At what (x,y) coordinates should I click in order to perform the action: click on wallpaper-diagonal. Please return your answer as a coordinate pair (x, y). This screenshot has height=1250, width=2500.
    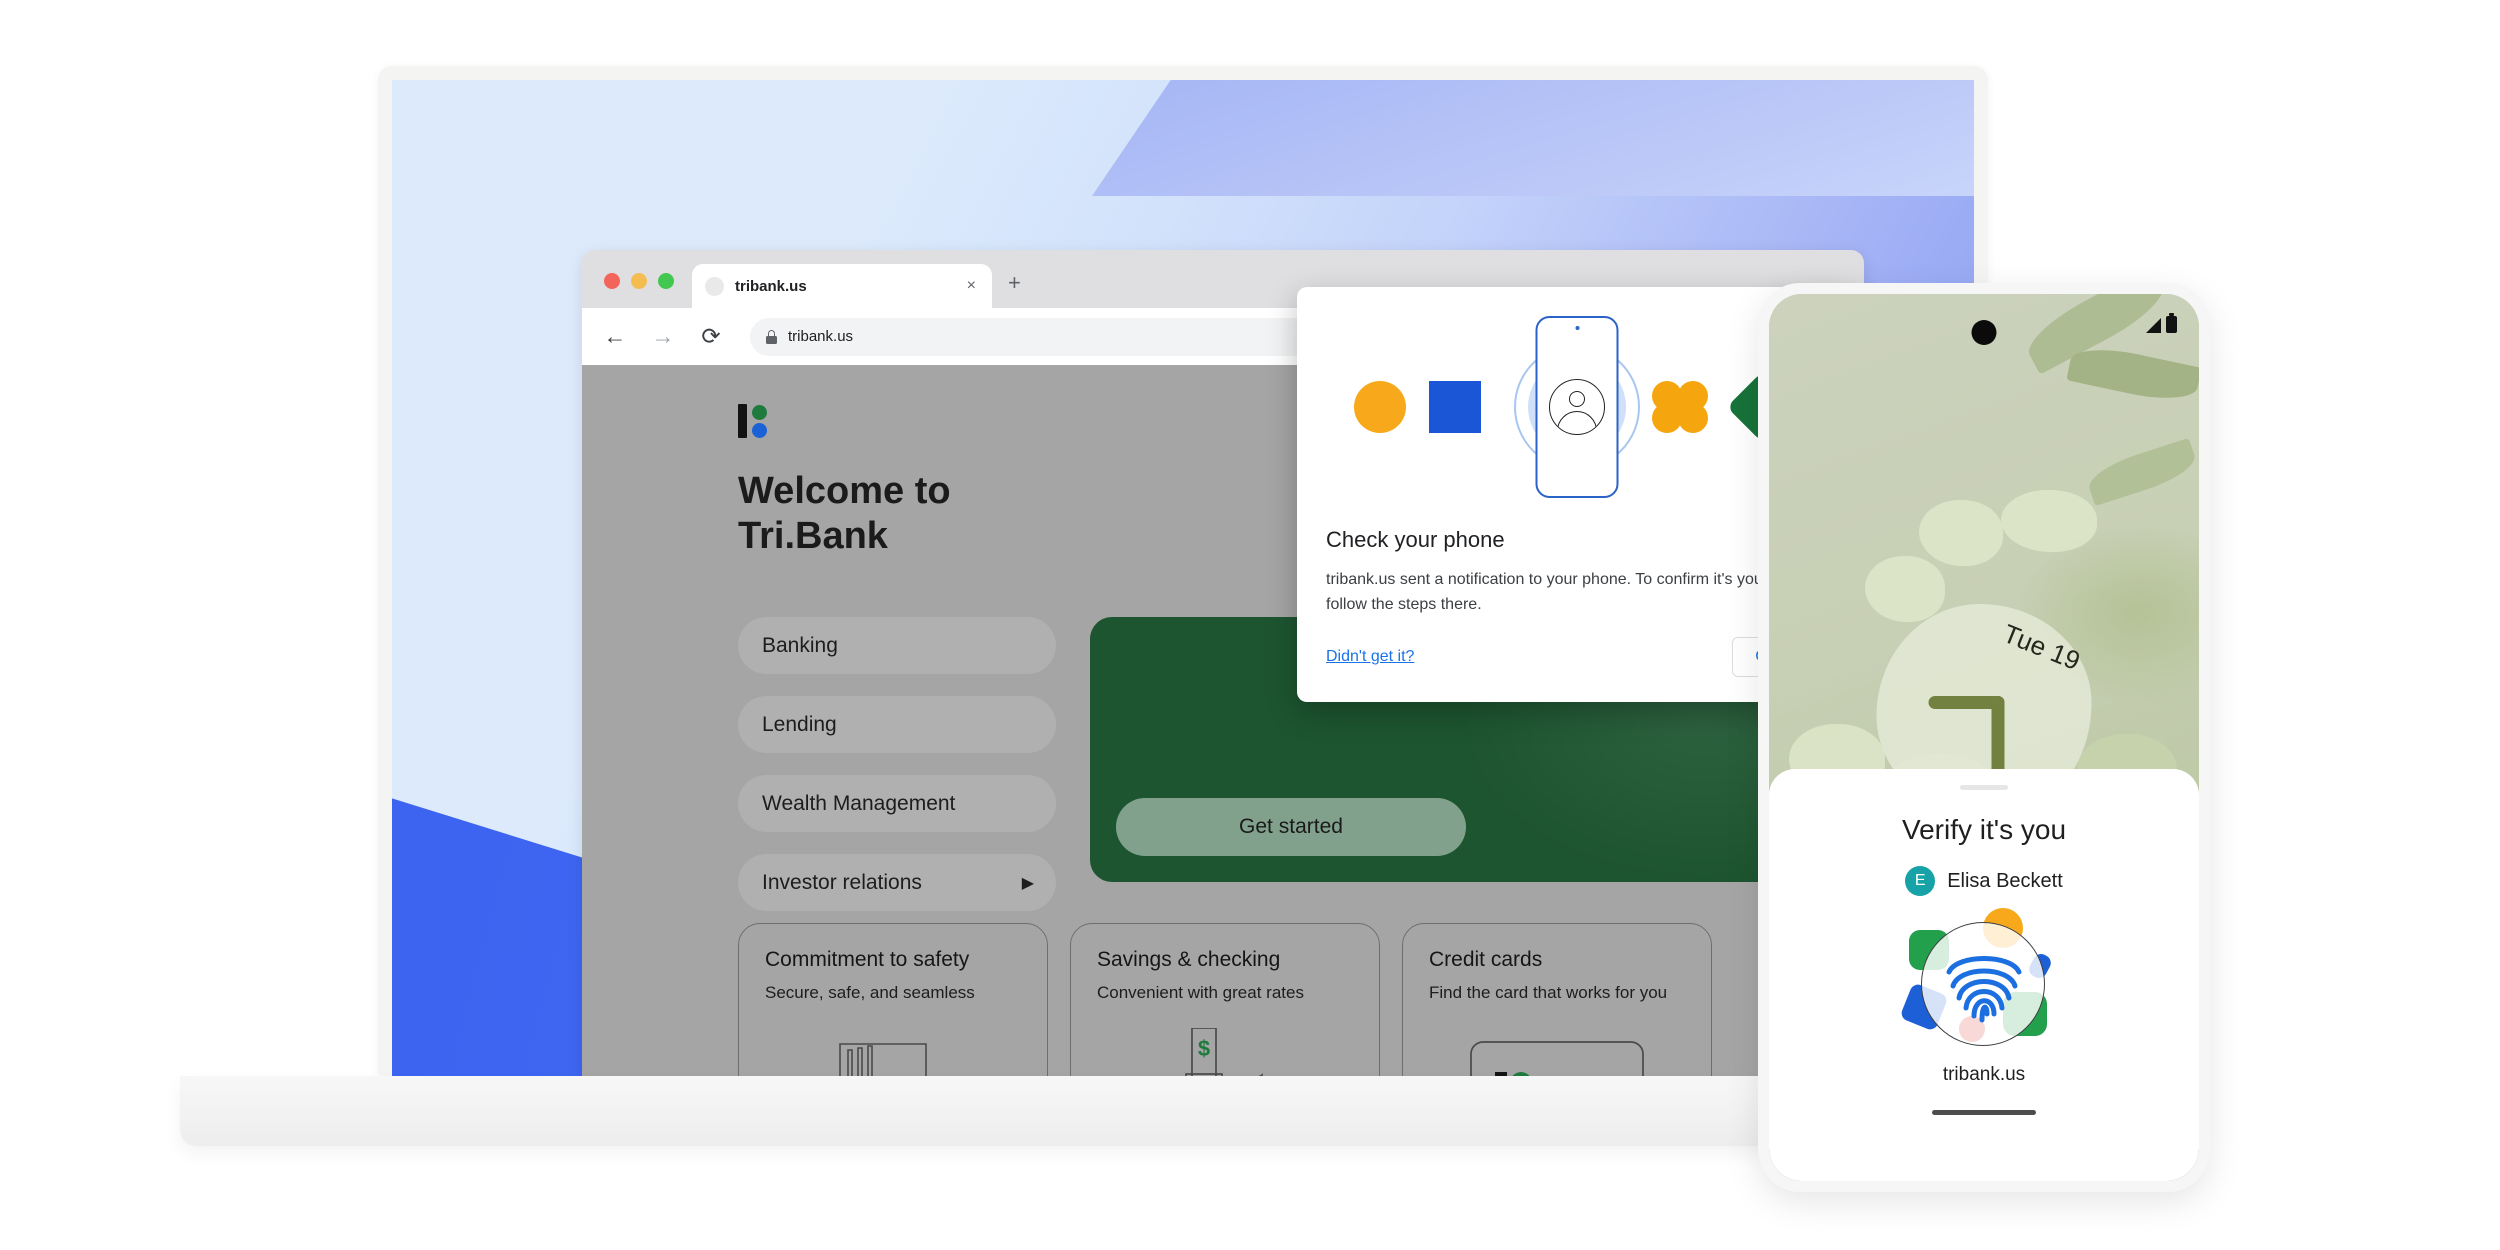
    Looking at the image, I should click on (1533, 138).